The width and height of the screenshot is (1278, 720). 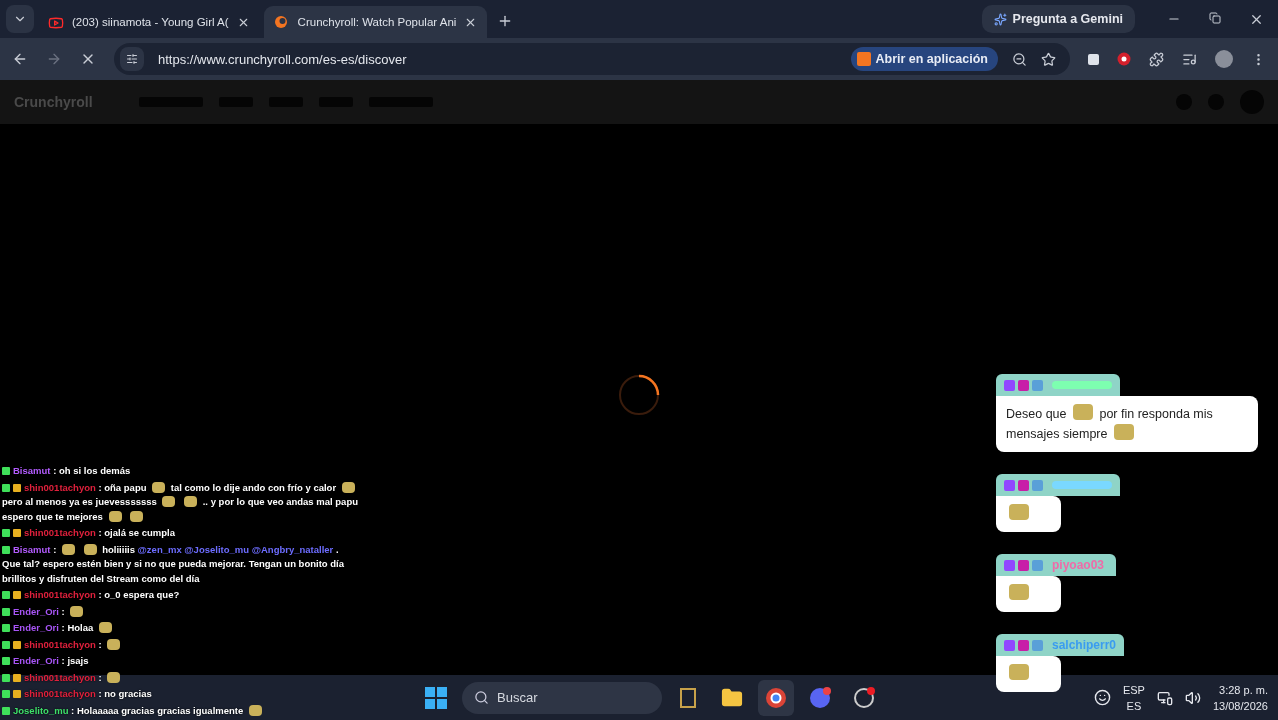 What do you see at coordinates (176, 487) in the screenshot?
I see `message-text: tal` at bounding box center [176, 487].